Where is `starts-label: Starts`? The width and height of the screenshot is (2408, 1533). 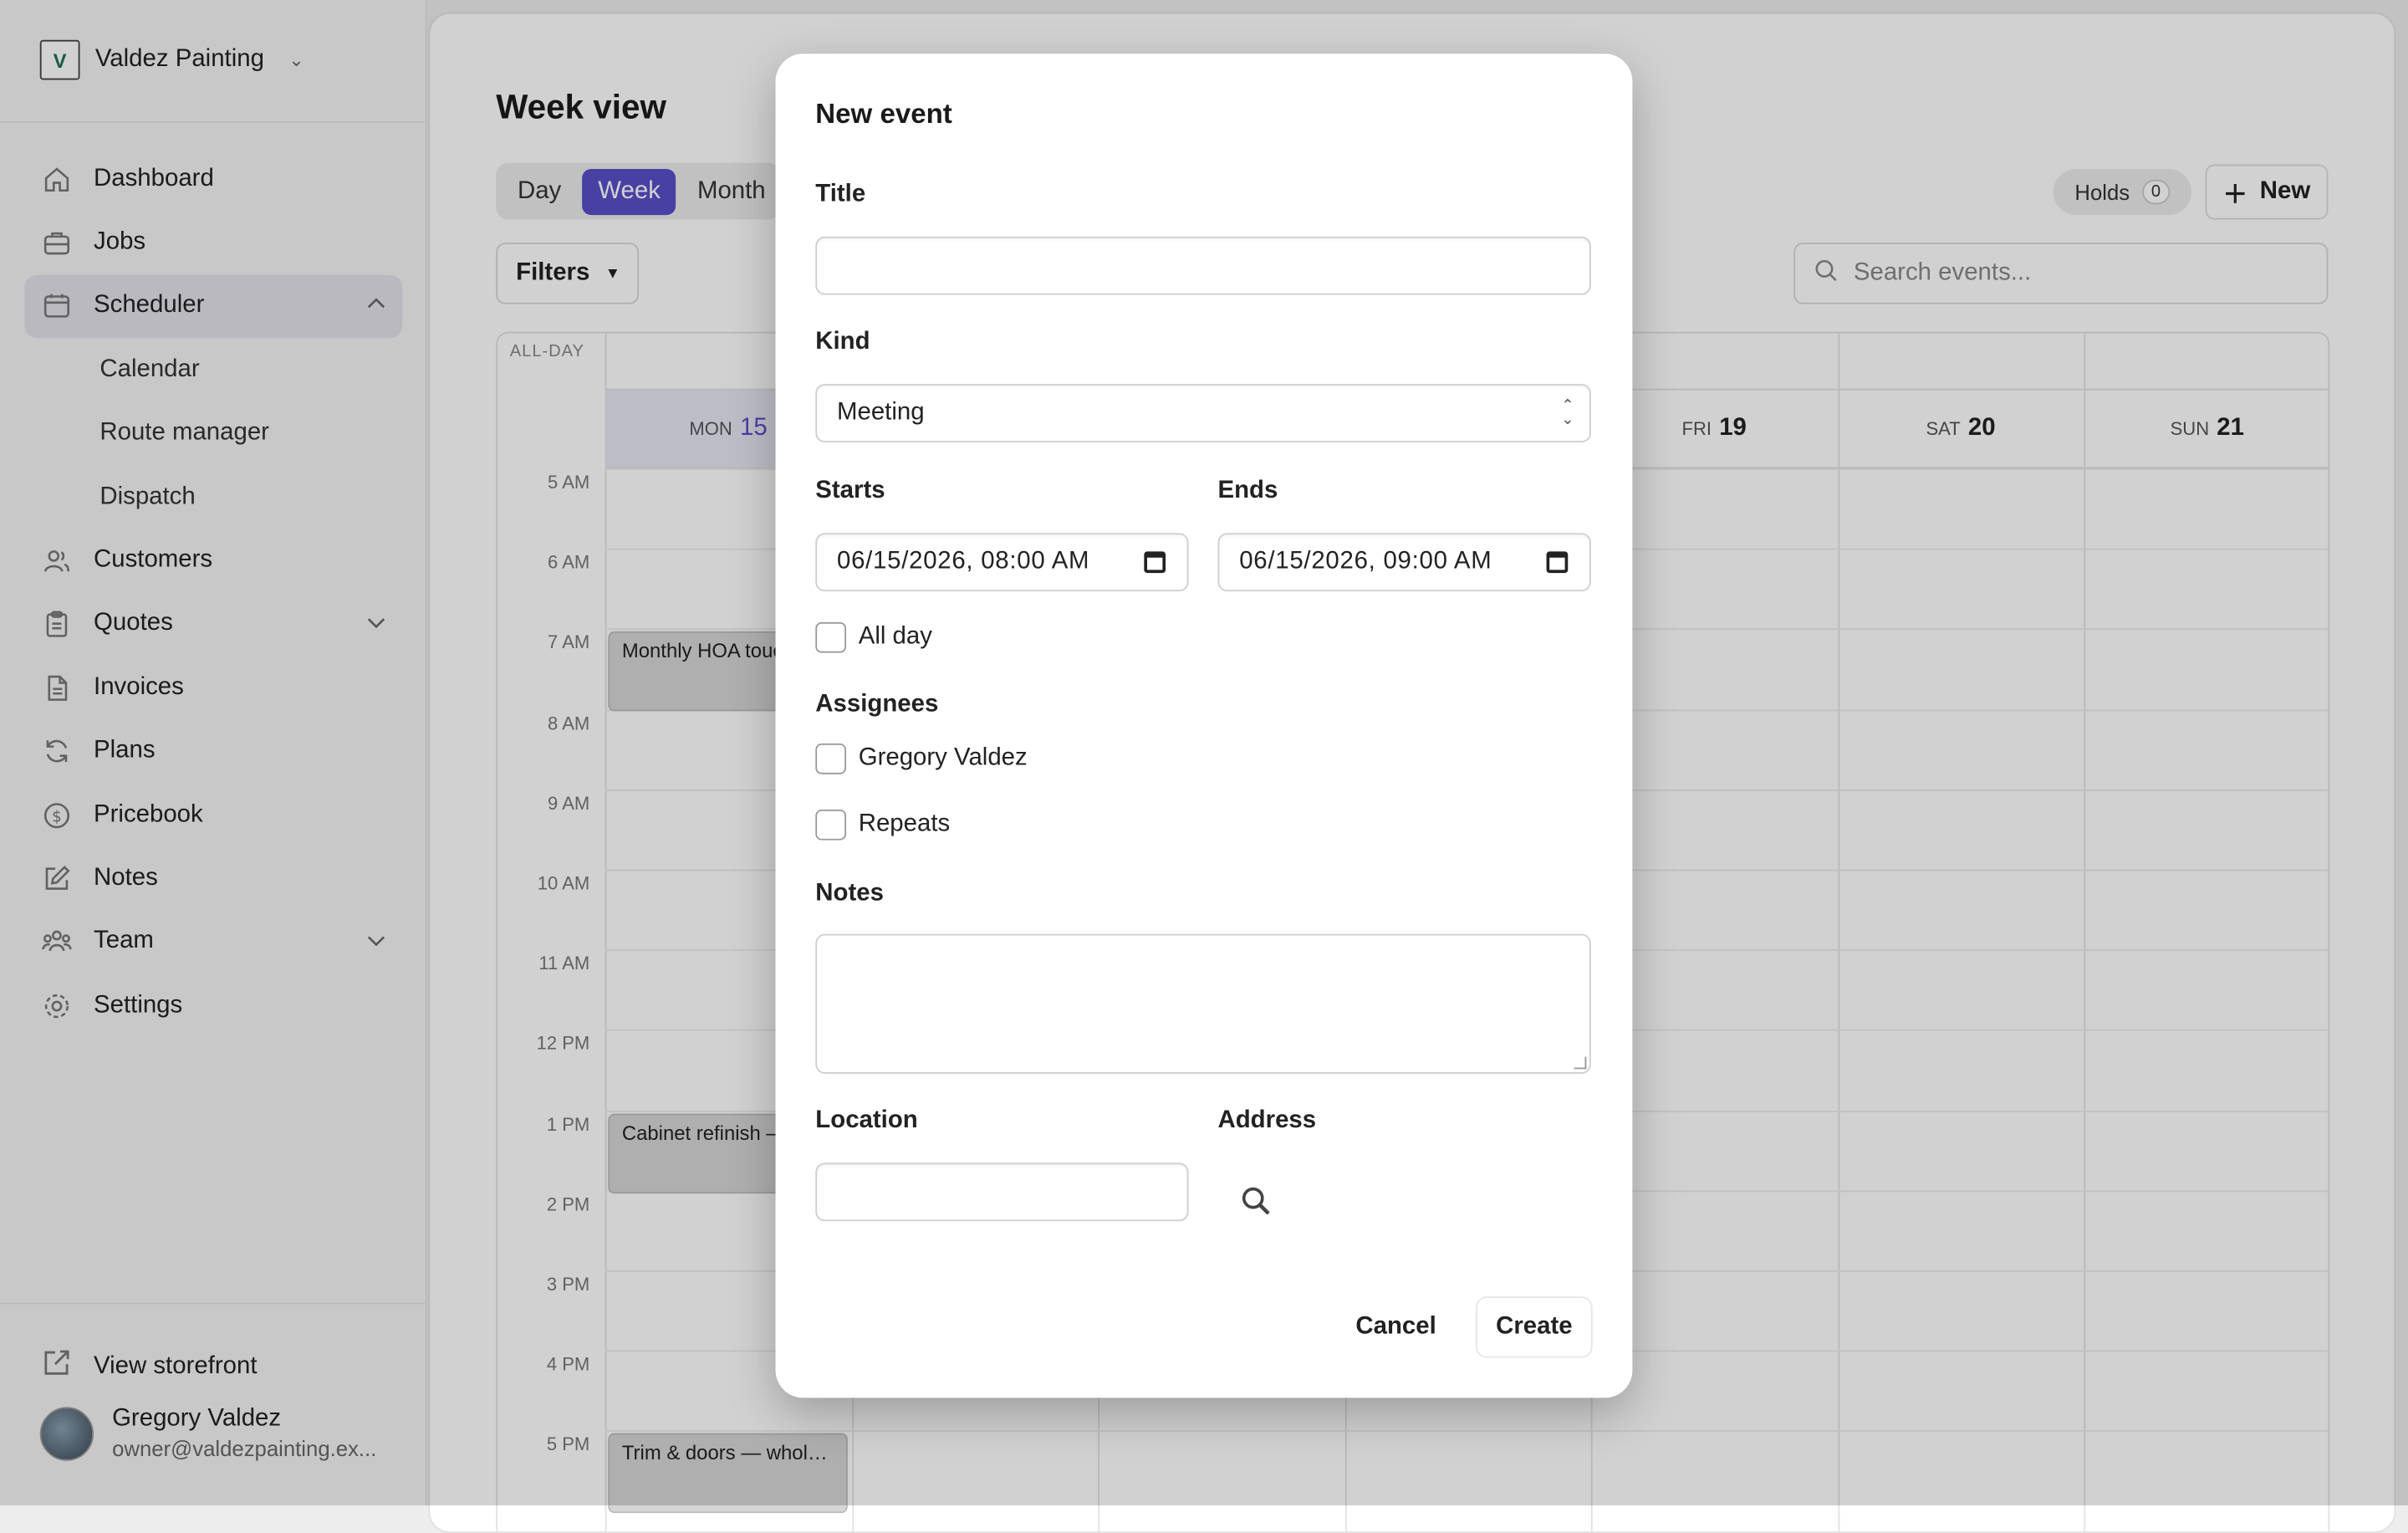
starts-label: Starts is located at coordinates (850, 491).